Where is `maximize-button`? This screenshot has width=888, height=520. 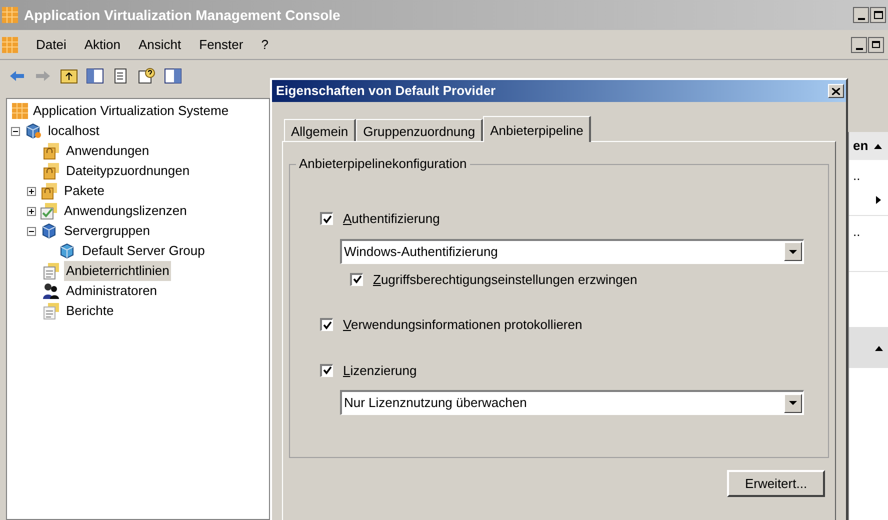 maximize-button is located at coordinates (878, 15).